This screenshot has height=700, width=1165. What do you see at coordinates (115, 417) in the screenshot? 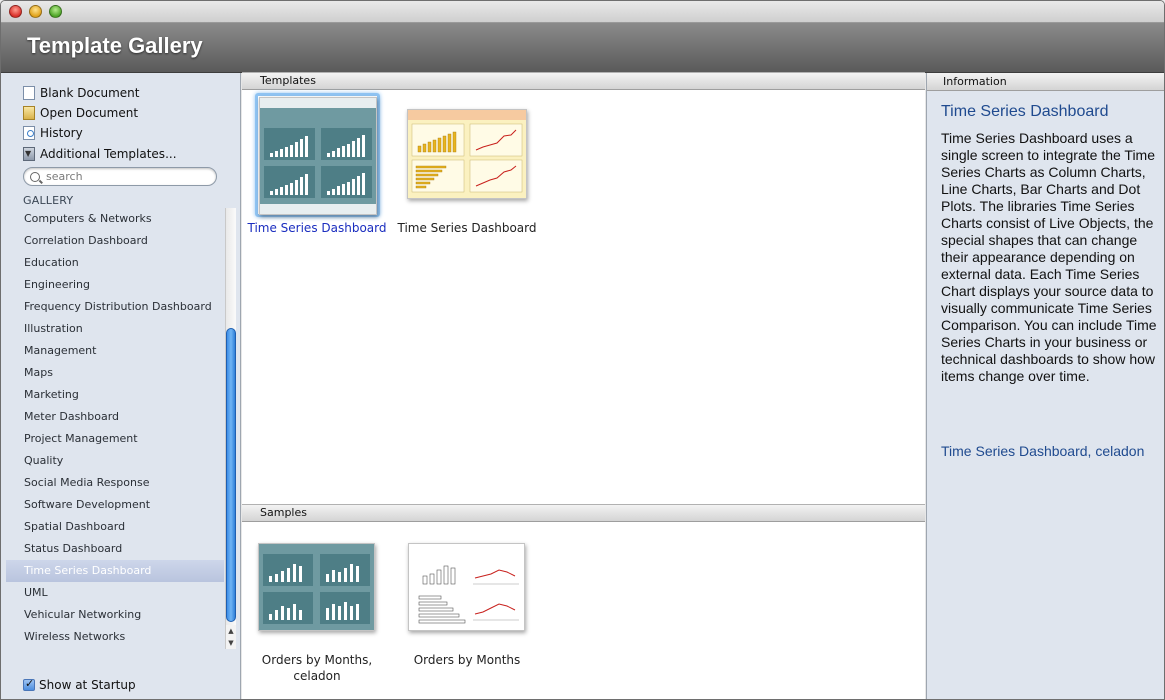
I see `gallery-item: Meter Dashboard` at bounding box center [115, 417].